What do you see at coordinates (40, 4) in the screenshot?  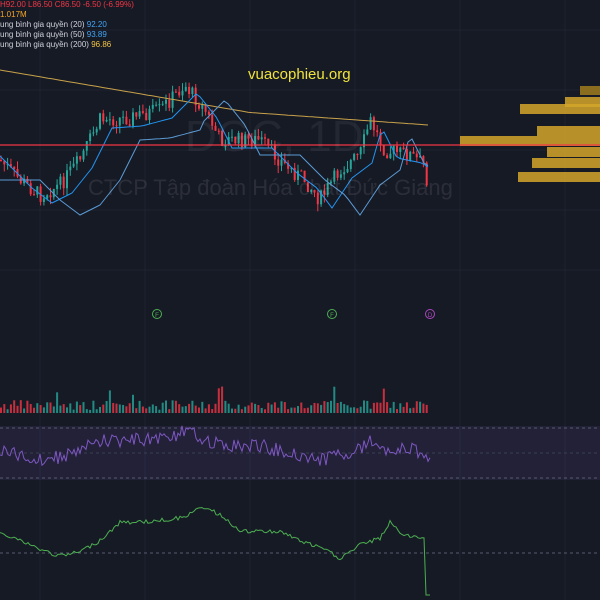 I see `low: L86.50` at bounding box center [40, 4].